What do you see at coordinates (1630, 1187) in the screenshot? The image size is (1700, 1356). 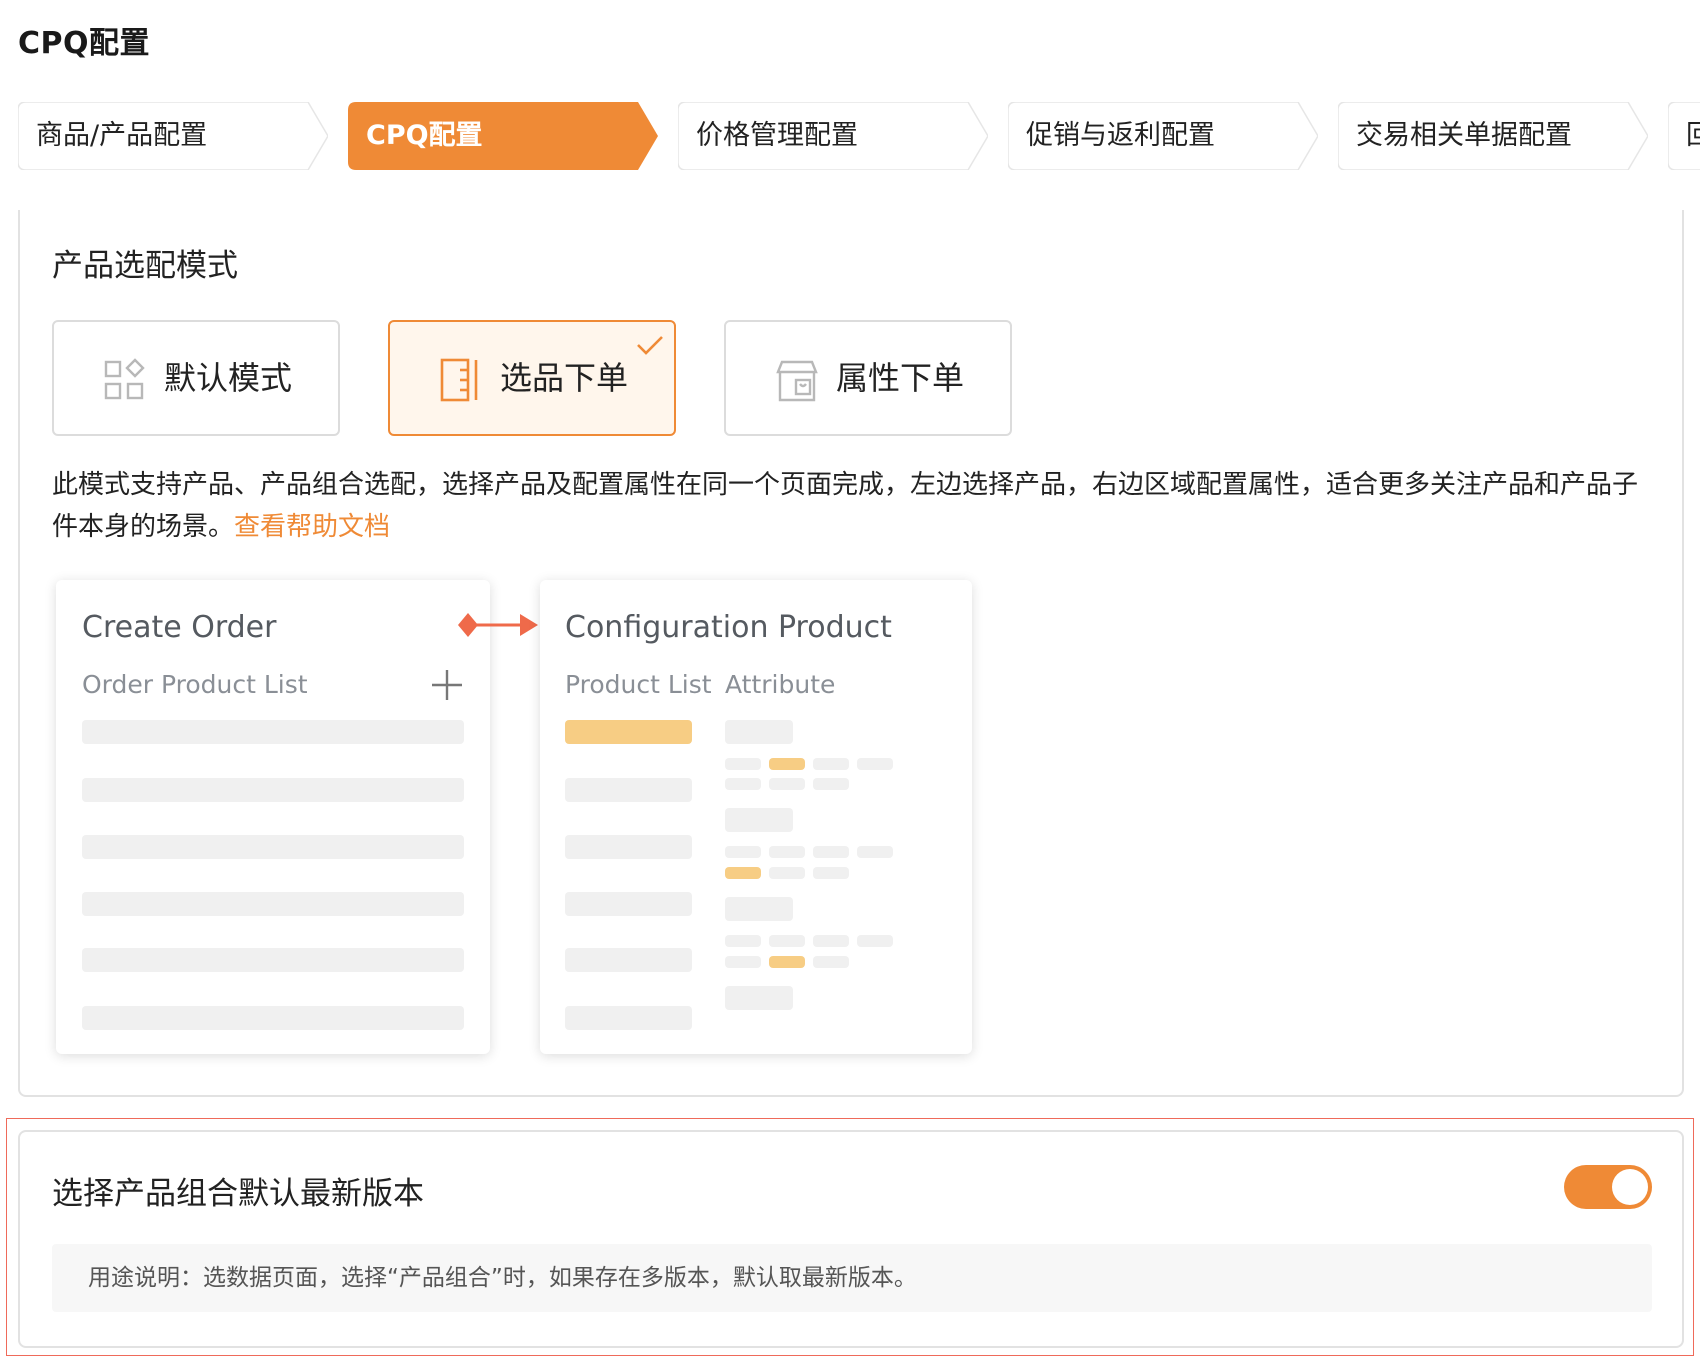 I see `toggle-knob` at bounding box center [1630, 1187].